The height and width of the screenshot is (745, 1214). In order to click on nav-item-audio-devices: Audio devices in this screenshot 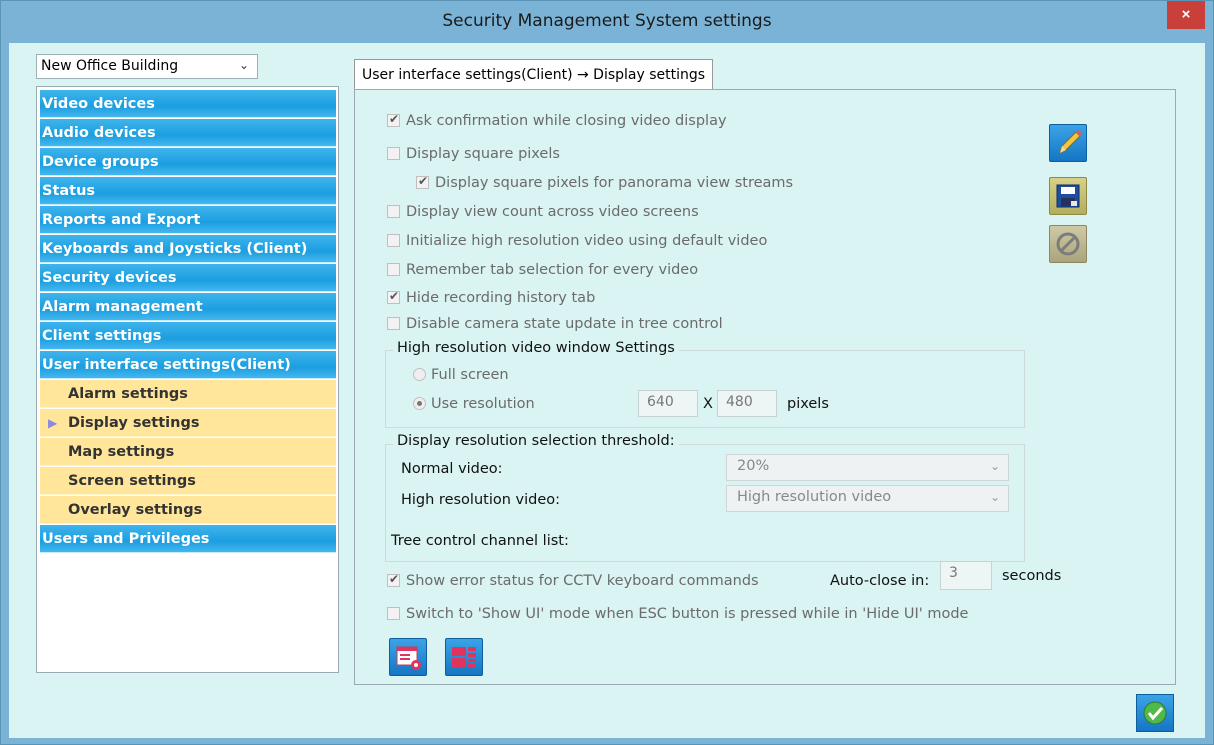, I will do `click(188, 133)`.